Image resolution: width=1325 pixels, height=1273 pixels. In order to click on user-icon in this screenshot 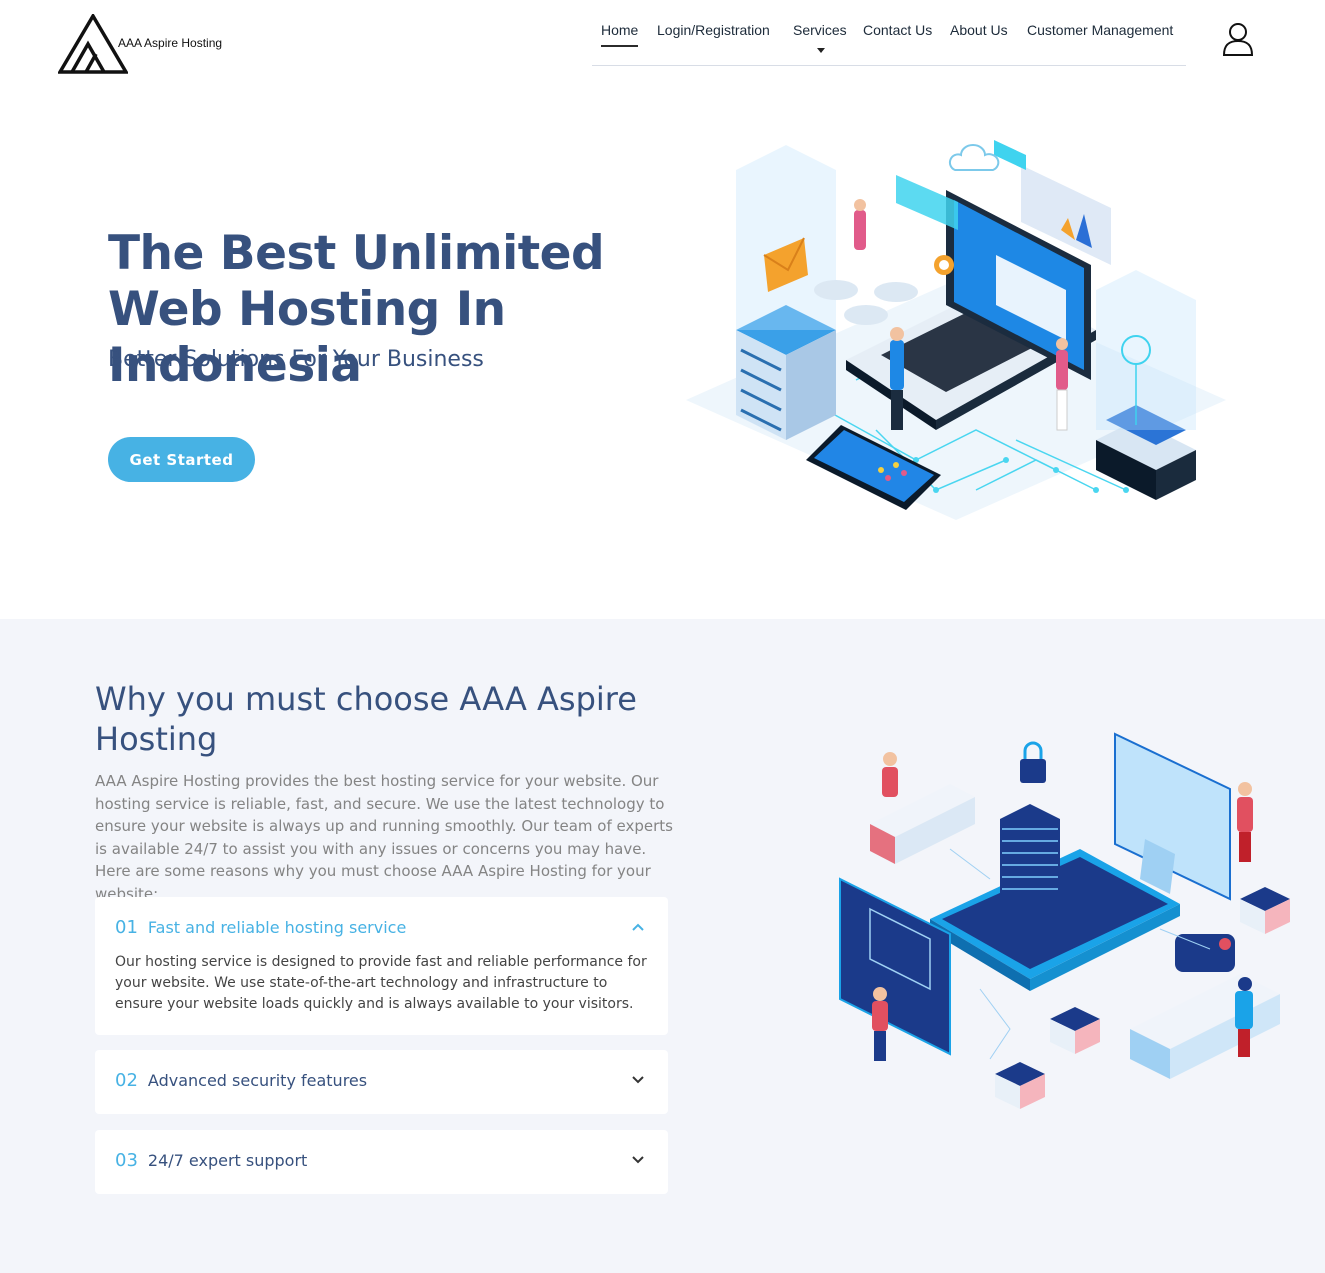, I will do `click(1238, 39)`.